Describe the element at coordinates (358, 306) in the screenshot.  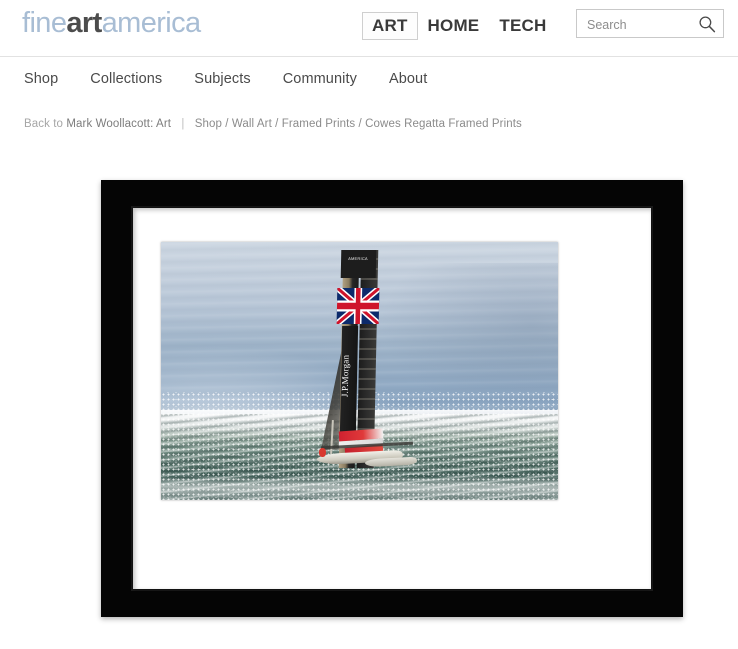
I see `union-jack-icon` at that location.